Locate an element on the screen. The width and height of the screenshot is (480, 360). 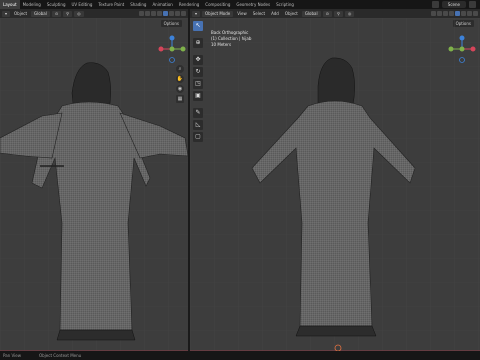
camera-icon: ◉ is located at coordinates (180, 89).